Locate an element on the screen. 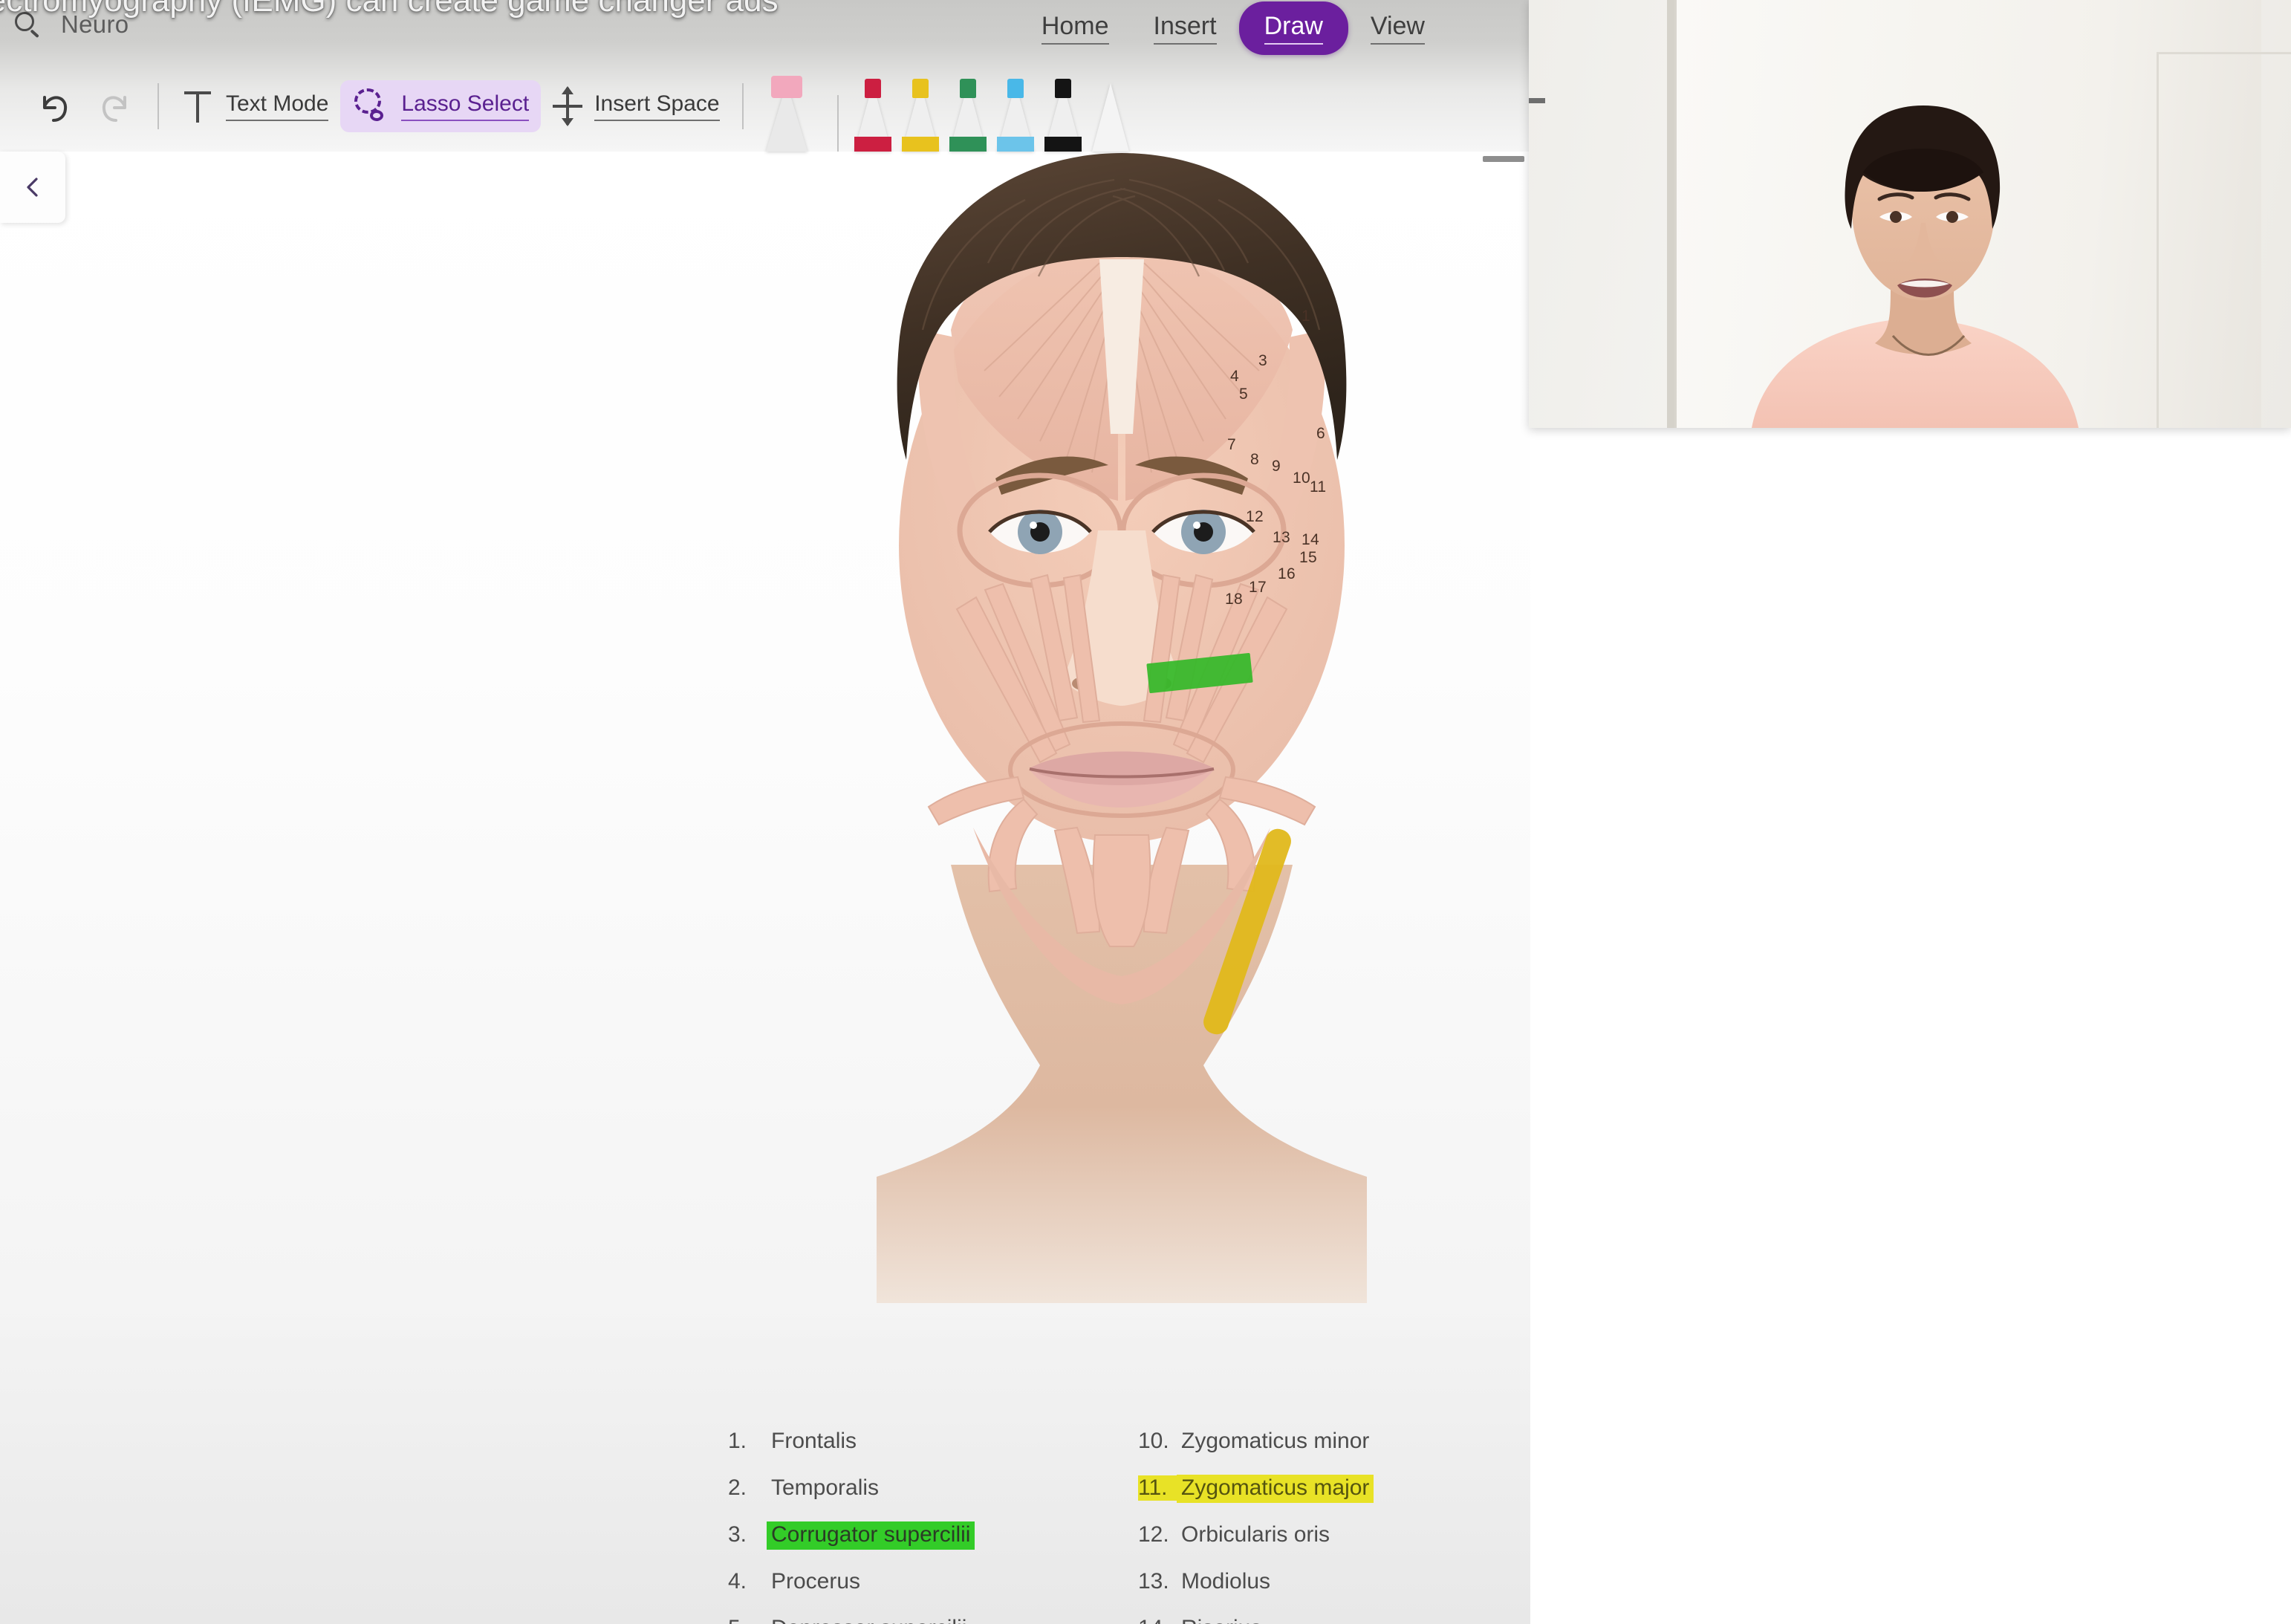 This screenshot has width=2291, height=1624. diagram-number-3: 3 is located at coordinates (1262, 360).